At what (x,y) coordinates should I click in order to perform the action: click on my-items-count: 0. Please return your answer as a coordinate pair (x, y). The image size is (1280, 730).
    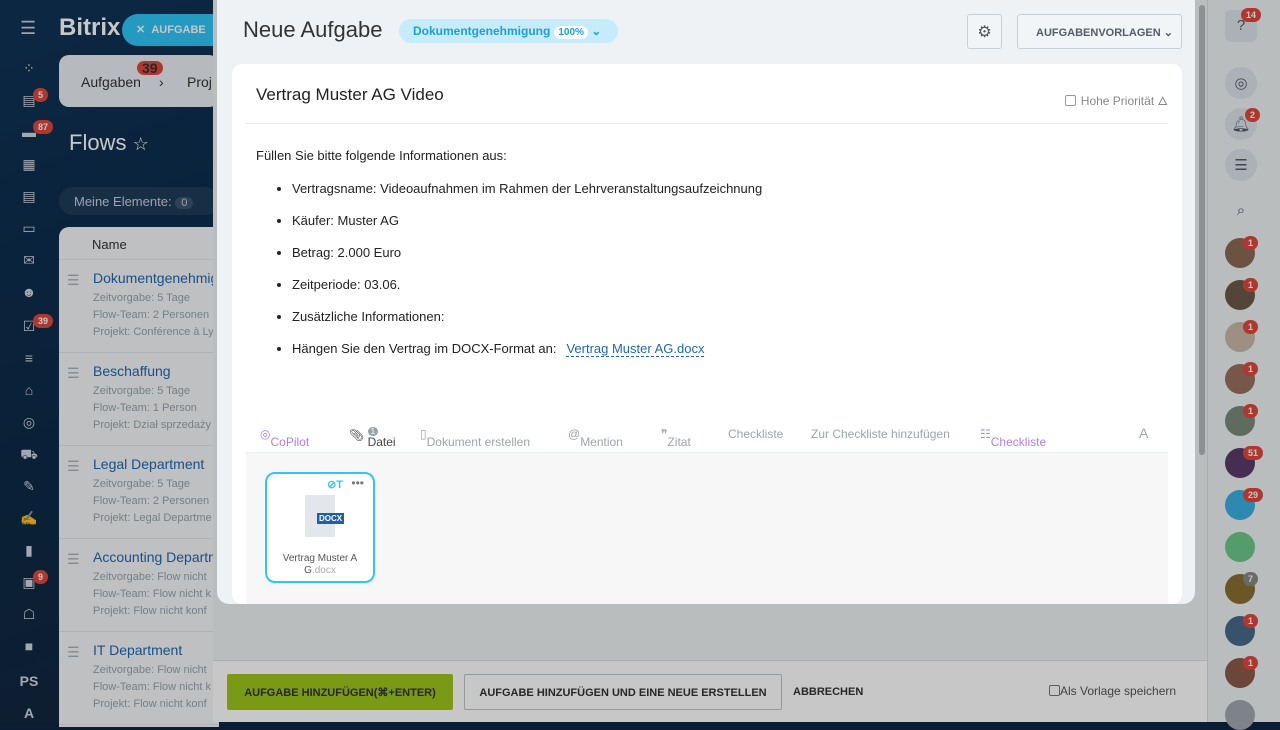
    Looking at the image, I should click on (184, 203).